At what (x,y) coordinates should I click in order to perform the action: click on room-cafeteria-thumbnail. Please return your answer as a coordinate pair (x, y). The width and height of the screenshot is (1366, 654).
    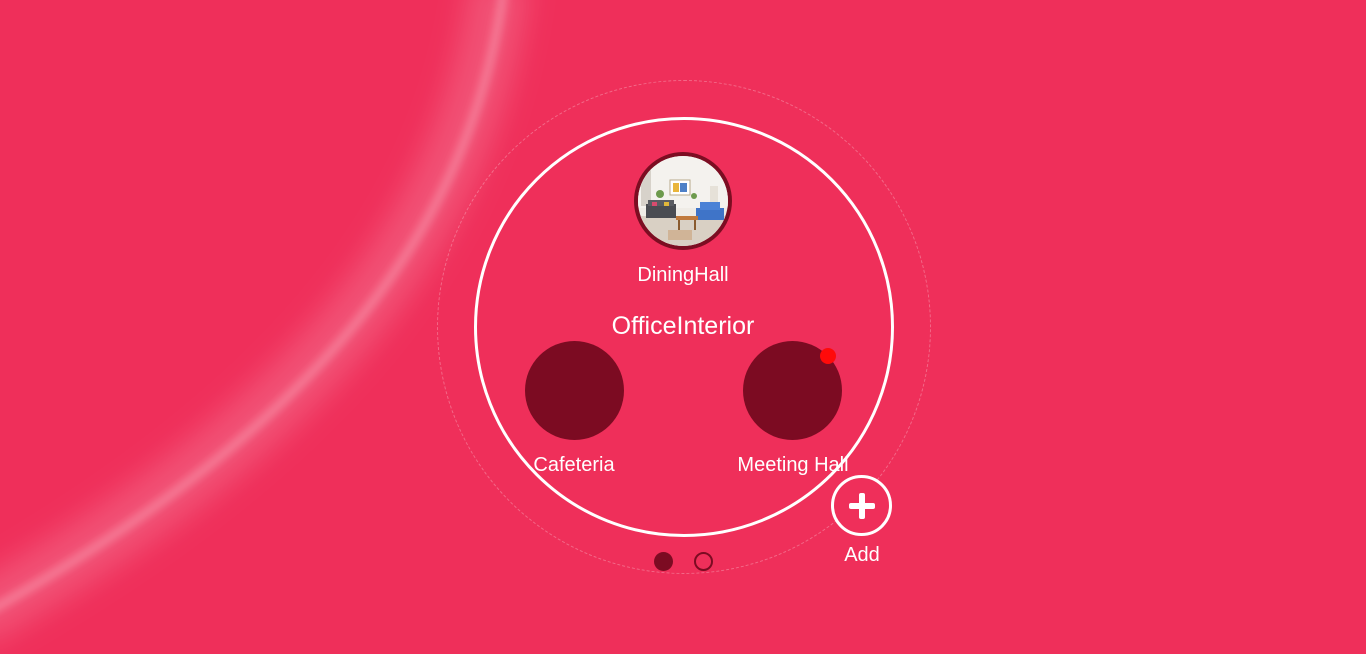
    Looking at the image, I should click on (574, 390).